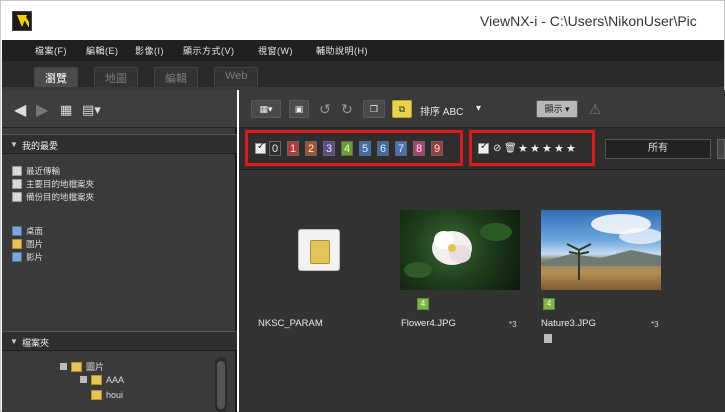  Describe the element at coordinates (149, 50) in the screenshot. I see `menu-image: 影像(I)` at that location.